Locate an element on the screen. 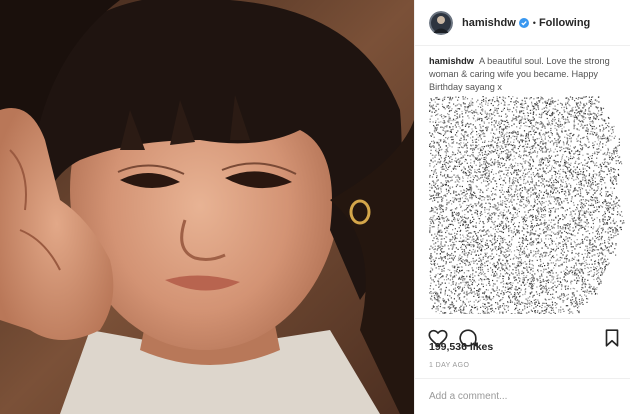 The height and width of the screenshot is (414, 630). following-button: Following is located at coordinates (564, 23).